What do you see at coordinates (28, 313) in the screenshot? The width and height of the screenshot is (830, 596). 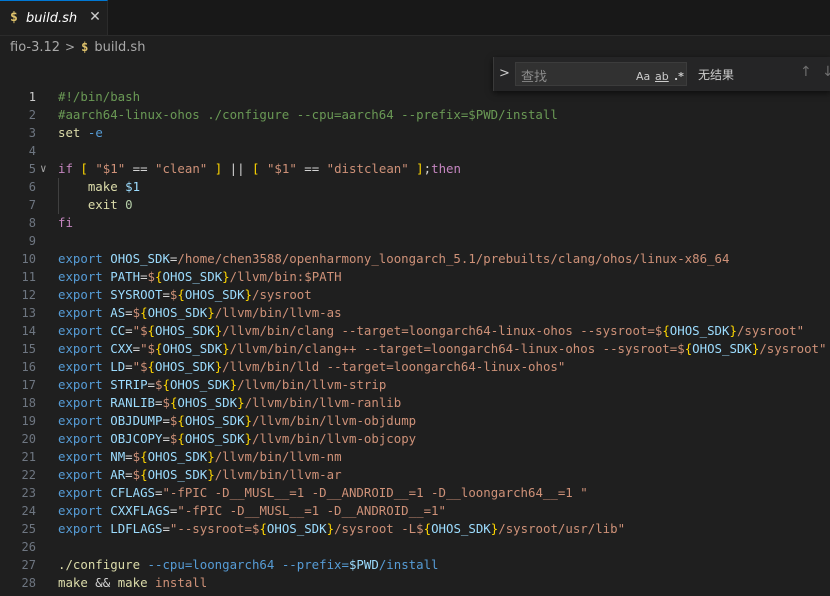 I see `line-number: 13` at bounding box center [28, 313].